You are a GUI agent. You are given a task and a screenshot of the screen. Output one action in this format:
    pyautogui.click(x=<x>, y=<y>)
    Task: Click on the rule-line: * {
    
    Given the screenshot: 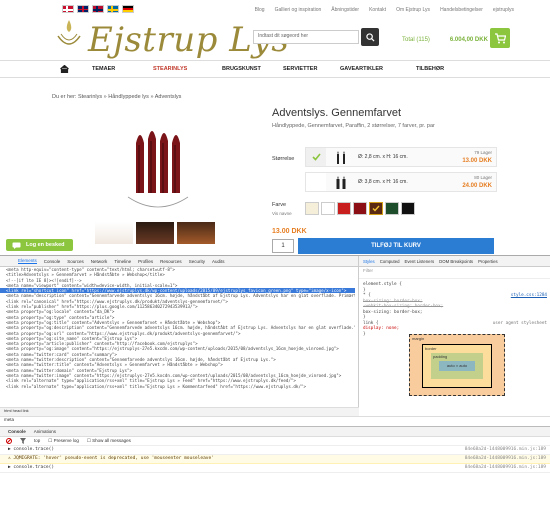 What is the action you would take?
    pyautogui.click(x=367, y=295)
    